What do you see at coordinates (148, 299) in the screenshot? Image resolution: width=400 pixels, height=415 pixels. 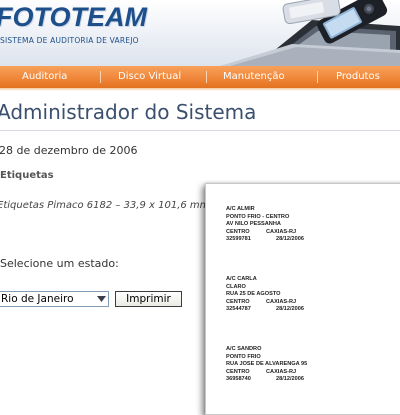 I see `print-button: Imprimir` at bounding box center [148, 299].